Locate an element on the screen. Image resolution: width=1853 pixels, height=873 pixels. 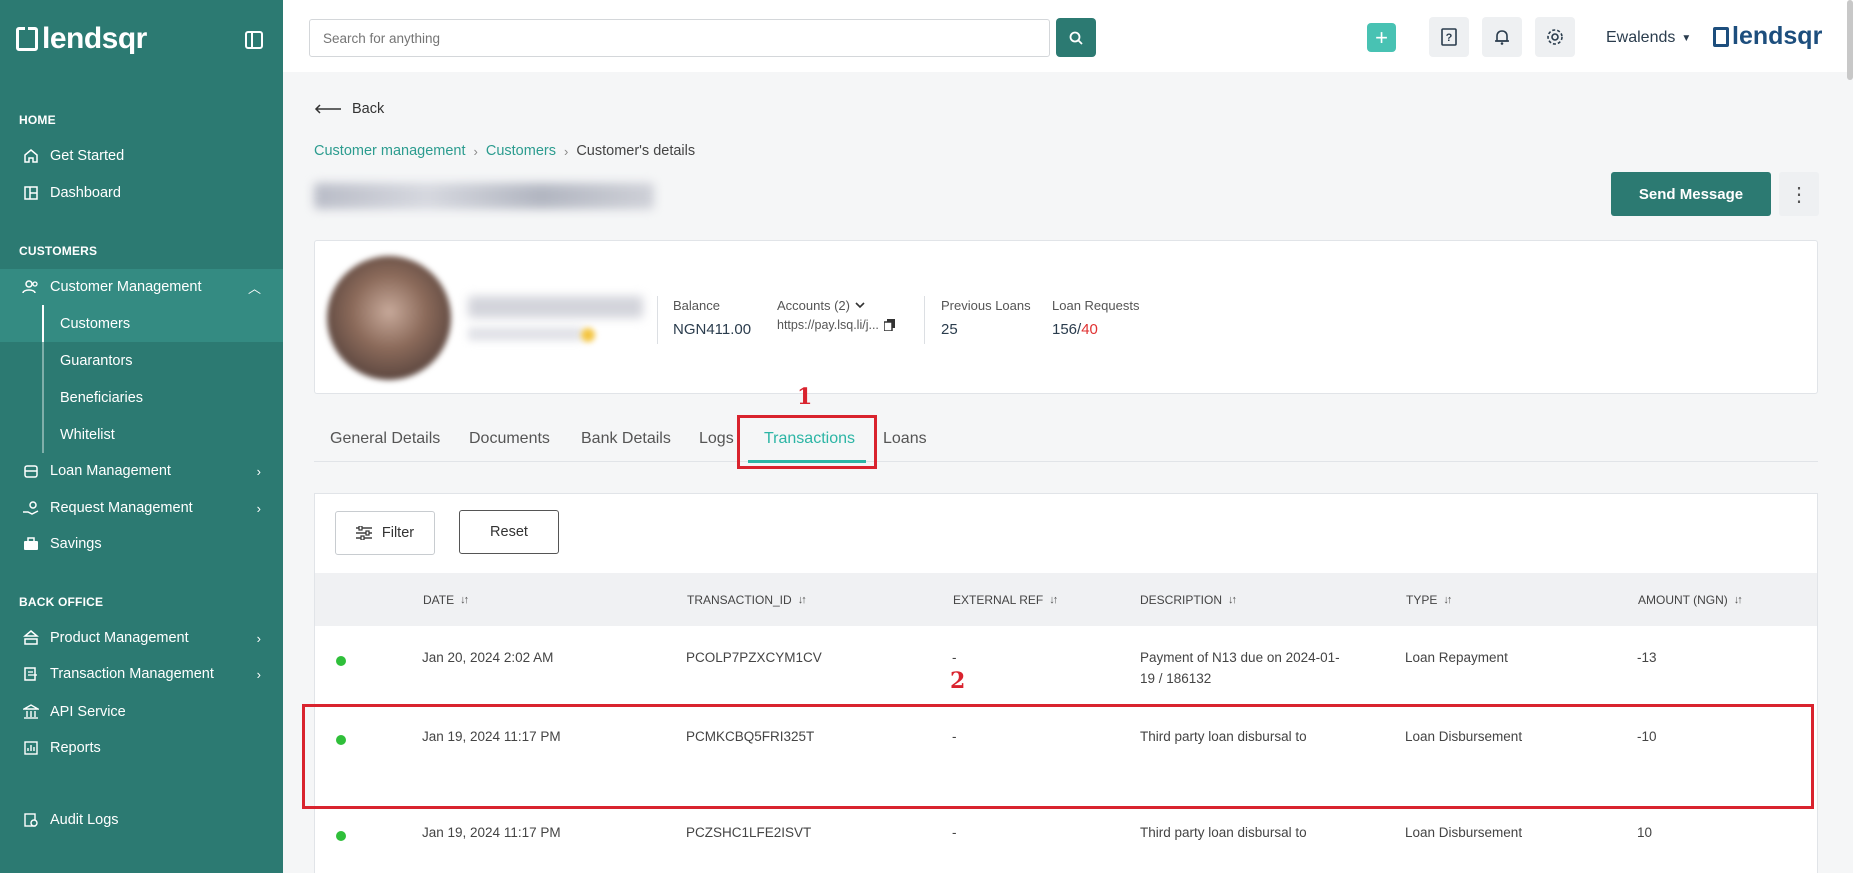
scrollbar is located at coordinates (1850, 40).